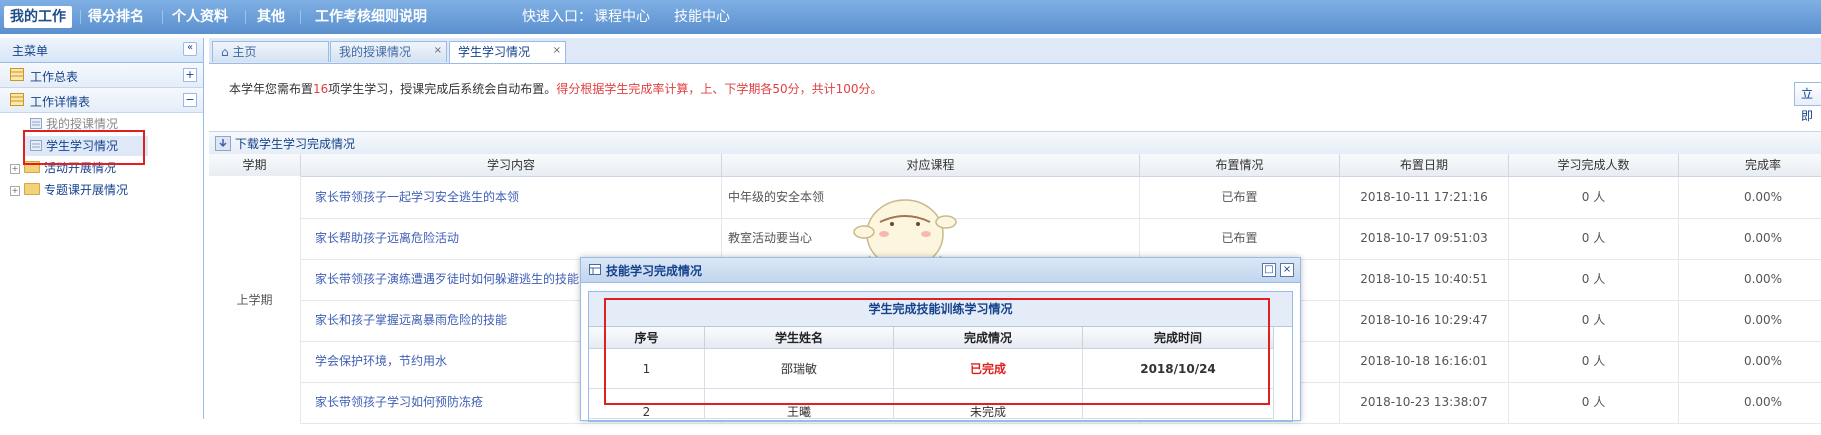 The height and width of the screenshot is (435, 1821). What do you see at coordinates (1240, 165) in the screenshot?
I see `col-status: 布置情况` at bounding box center [1240, 165].